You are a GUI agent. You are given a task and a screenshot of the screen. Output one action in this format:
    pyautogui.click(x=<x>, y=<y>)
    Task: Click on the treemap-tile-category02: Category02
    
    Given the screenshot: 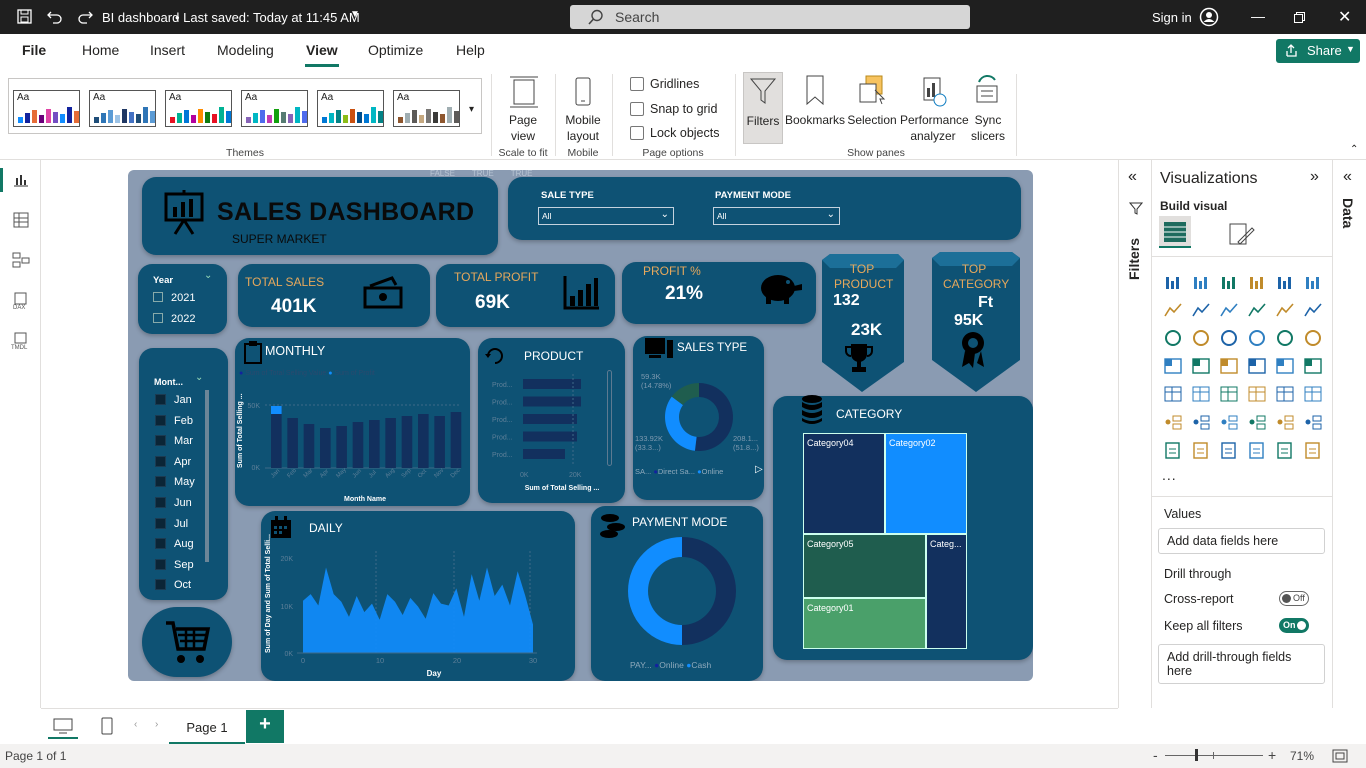 What is the action you would take?
    pyautogui.click(x=926, y=483)
    